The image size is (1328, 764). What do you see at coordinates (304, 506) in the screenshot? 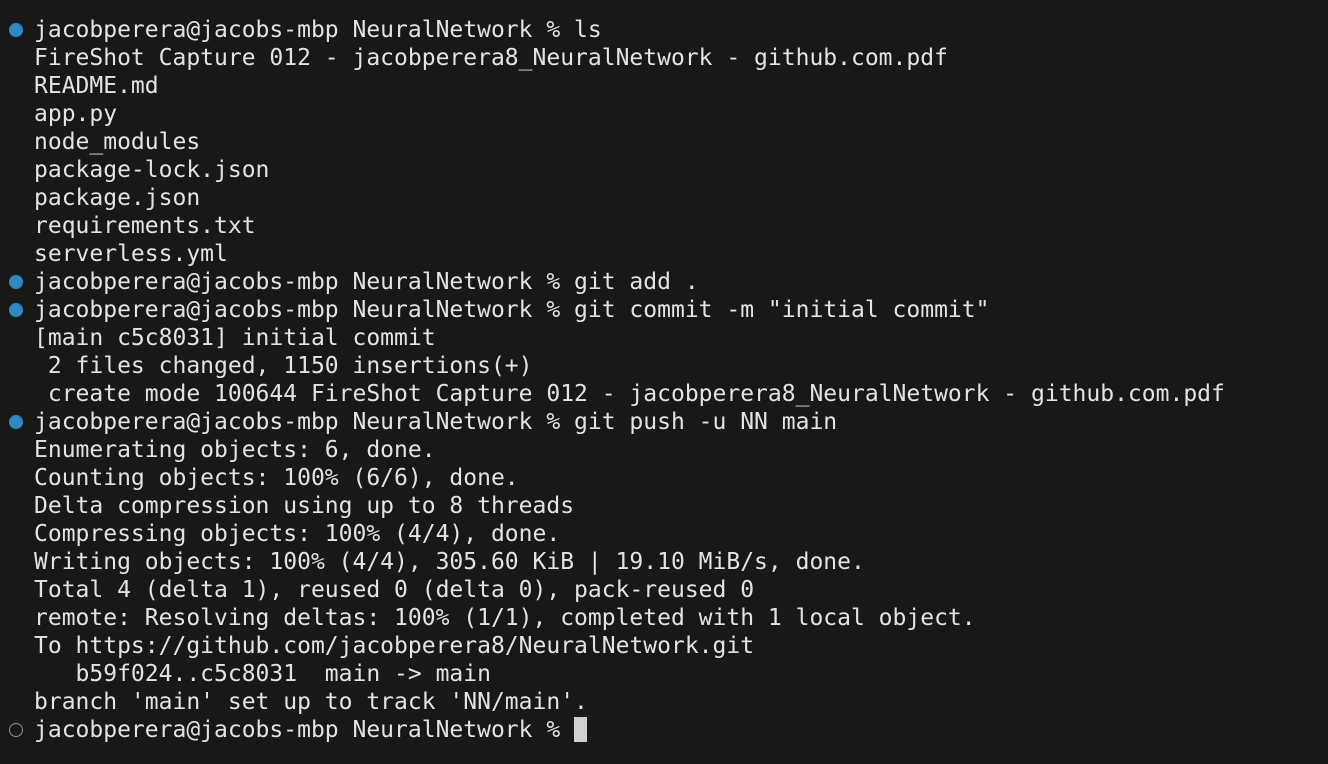
I see `output-text: Delta compression using up to 8 threads` at bounding box center [304, 506].